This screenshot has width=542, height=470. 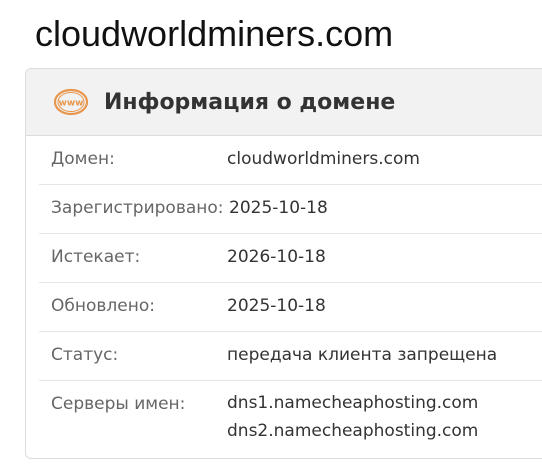 I want to click on card-title: Информация о домене, so click(x=250, y=102).